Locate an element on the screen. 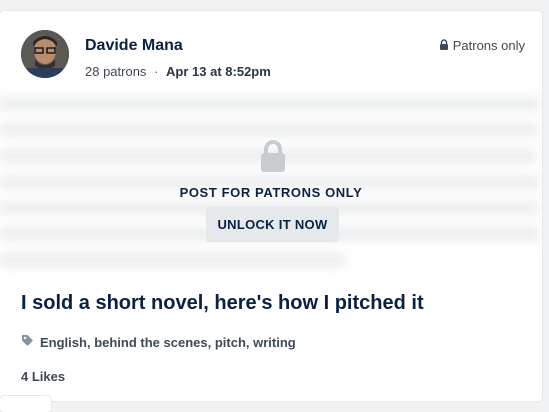 Image resolution: width=549 pixels, height=412 pixels. visibility-badge: Patrons only is located at coordinates (482, 45).